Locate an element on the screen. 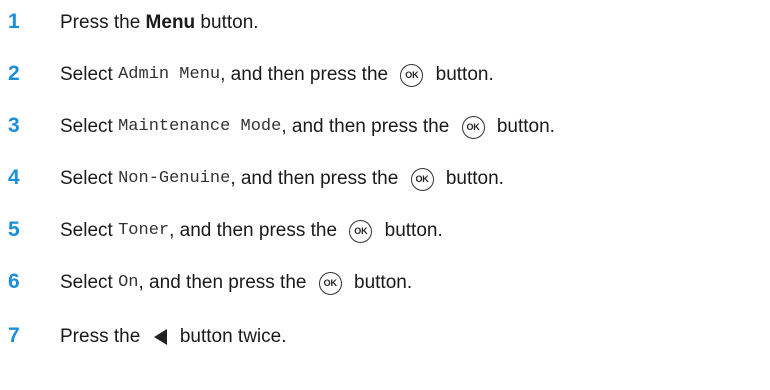 This screenshot has height=390, width=770. step-number: 7 is located at coordinates (14, 335).